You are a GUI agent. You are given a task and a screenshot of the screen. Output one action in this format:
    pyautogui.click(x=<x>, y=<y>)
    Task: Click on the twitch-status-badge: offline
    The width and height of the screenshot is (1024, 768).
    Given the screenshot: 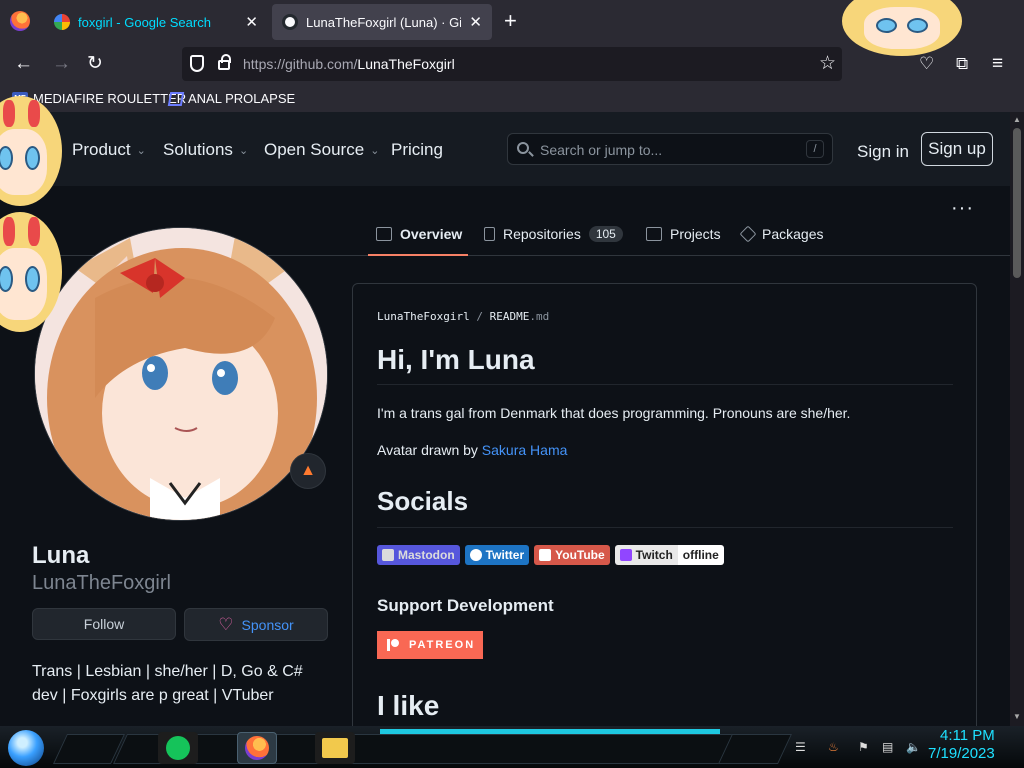 What is the action you would take?
    pyautogui.click(x=700, y=555)
    